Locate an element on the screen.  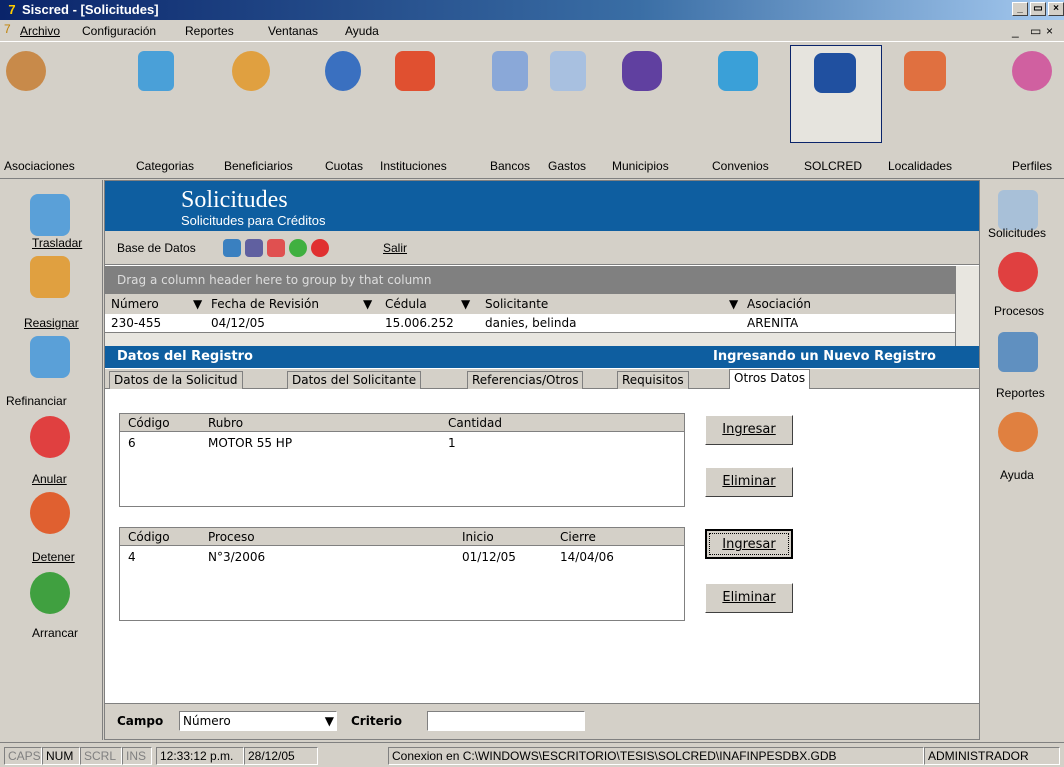
toolbar-convenios: Convenios is located at coordinates (740, 166).